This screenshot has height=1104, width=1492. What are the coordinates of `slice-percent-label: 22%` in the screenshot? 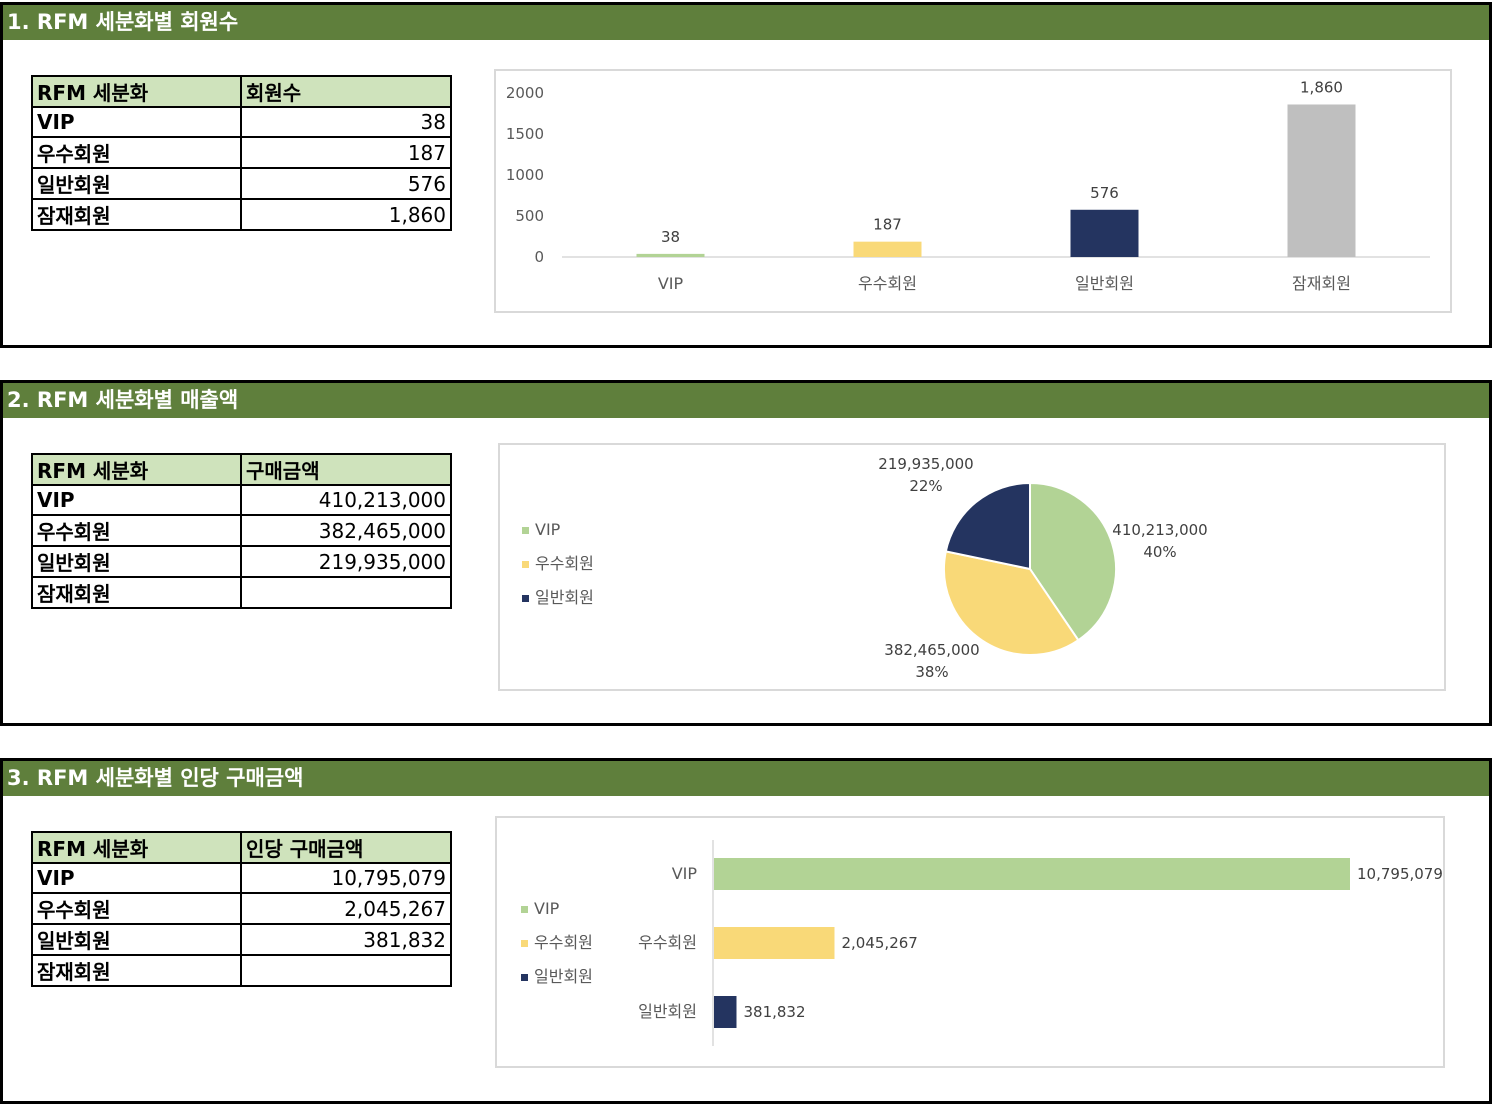 It's located at (925, 486).